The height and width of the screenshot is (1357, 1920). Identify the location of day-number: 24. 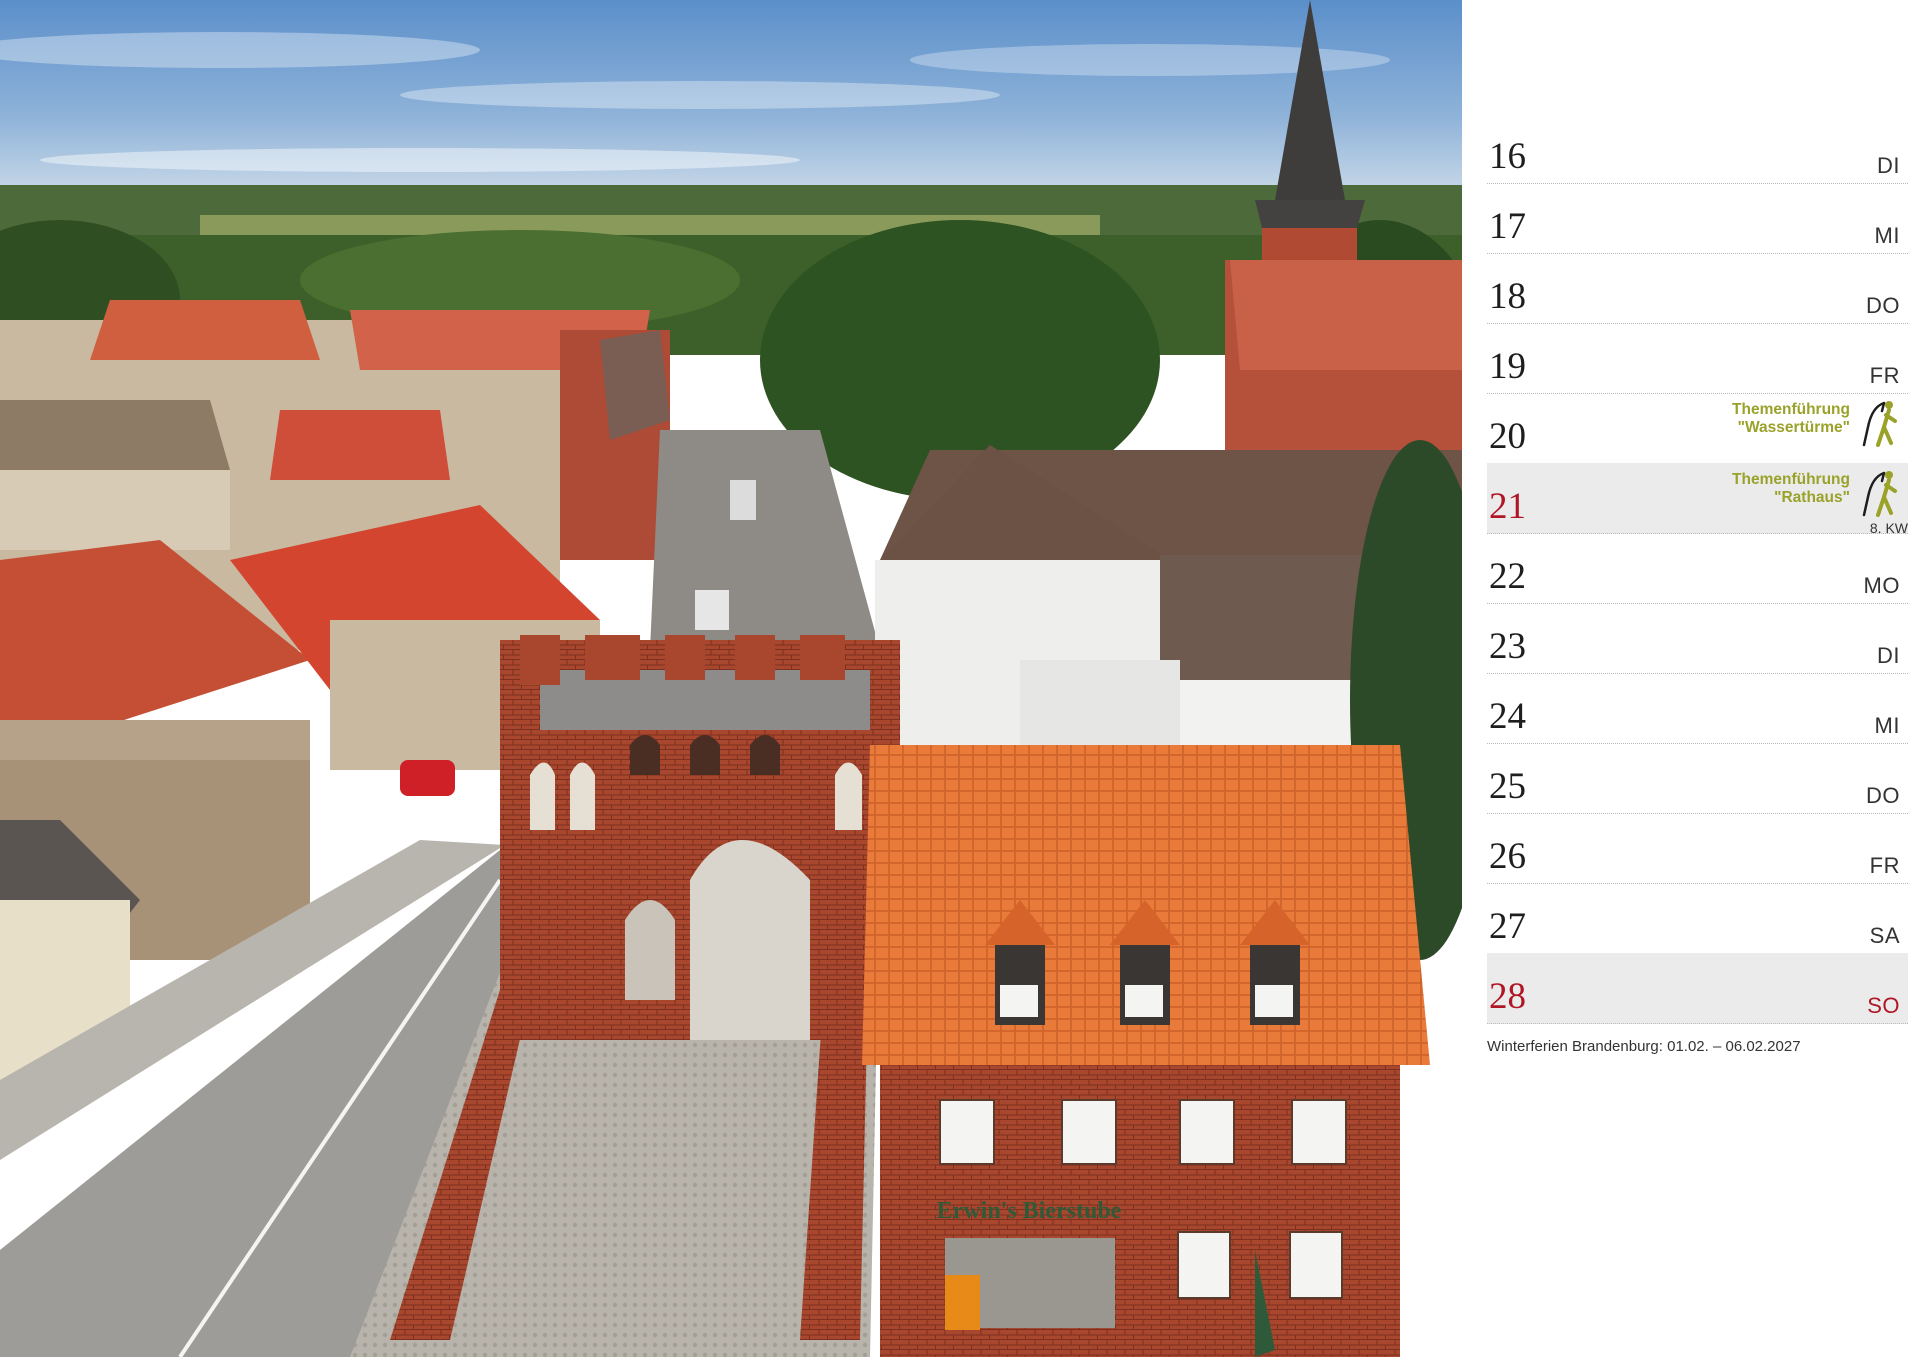
(1507, 716).